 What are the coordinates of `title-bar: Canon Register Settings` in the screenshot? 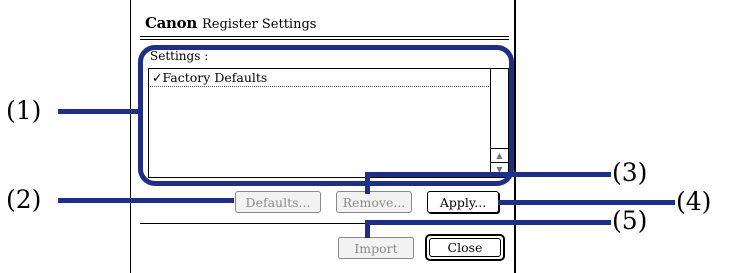 It's located at (230, 25).